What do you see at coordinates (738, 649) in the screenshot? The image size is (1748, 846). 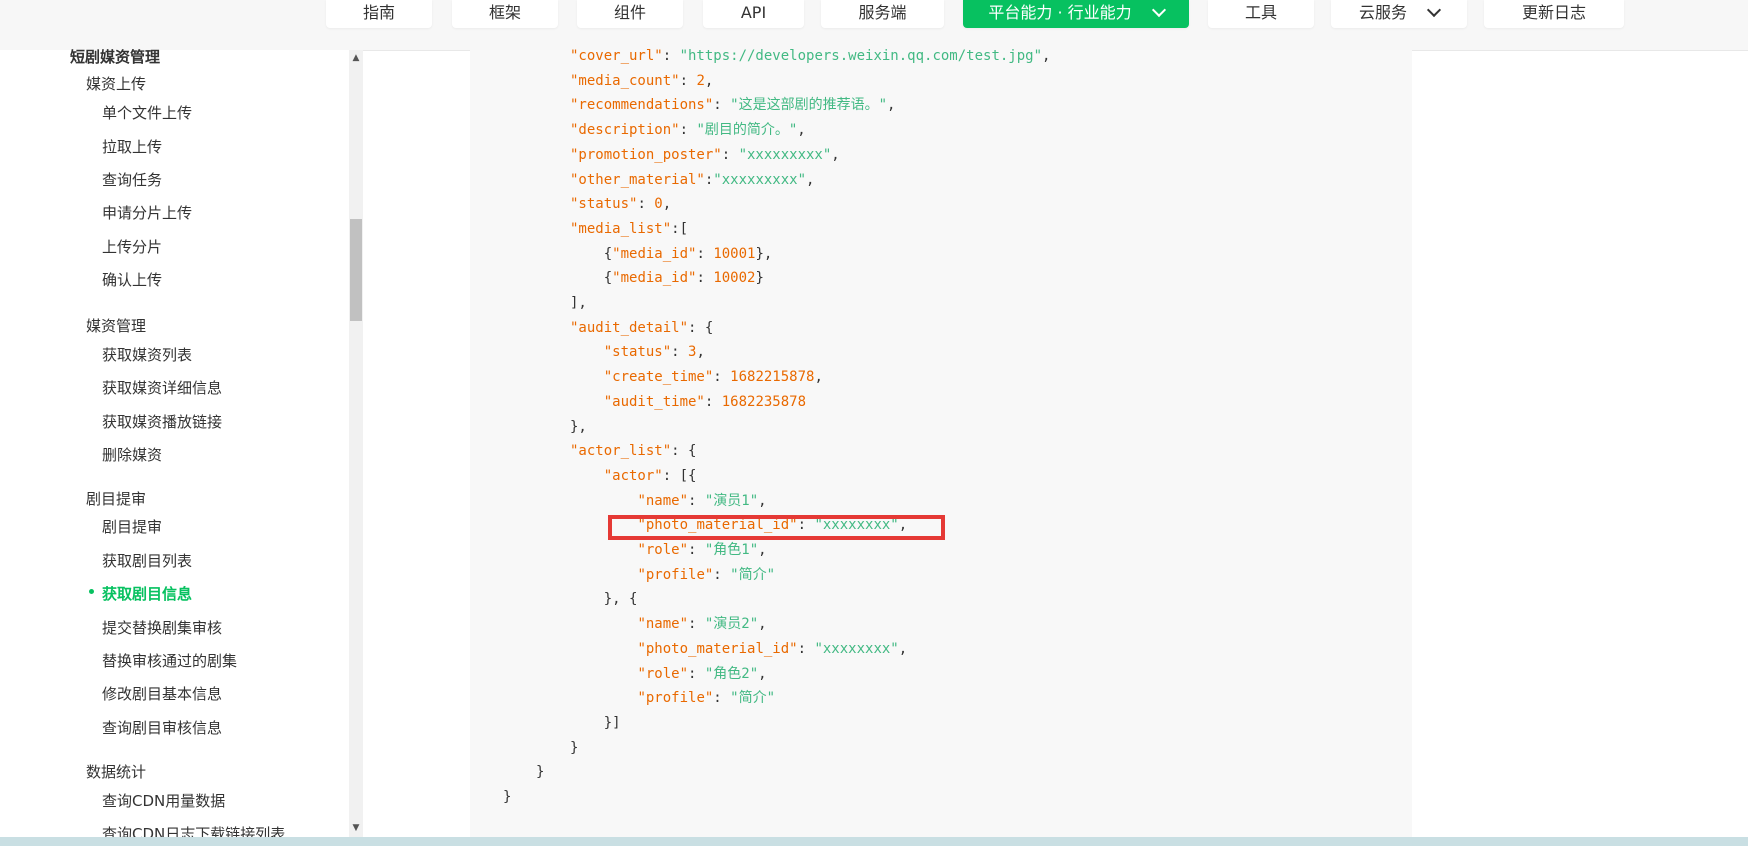 I see `code-line: "photo_material_id": "xxxxxxxx",` at bounding box center [738, 649].